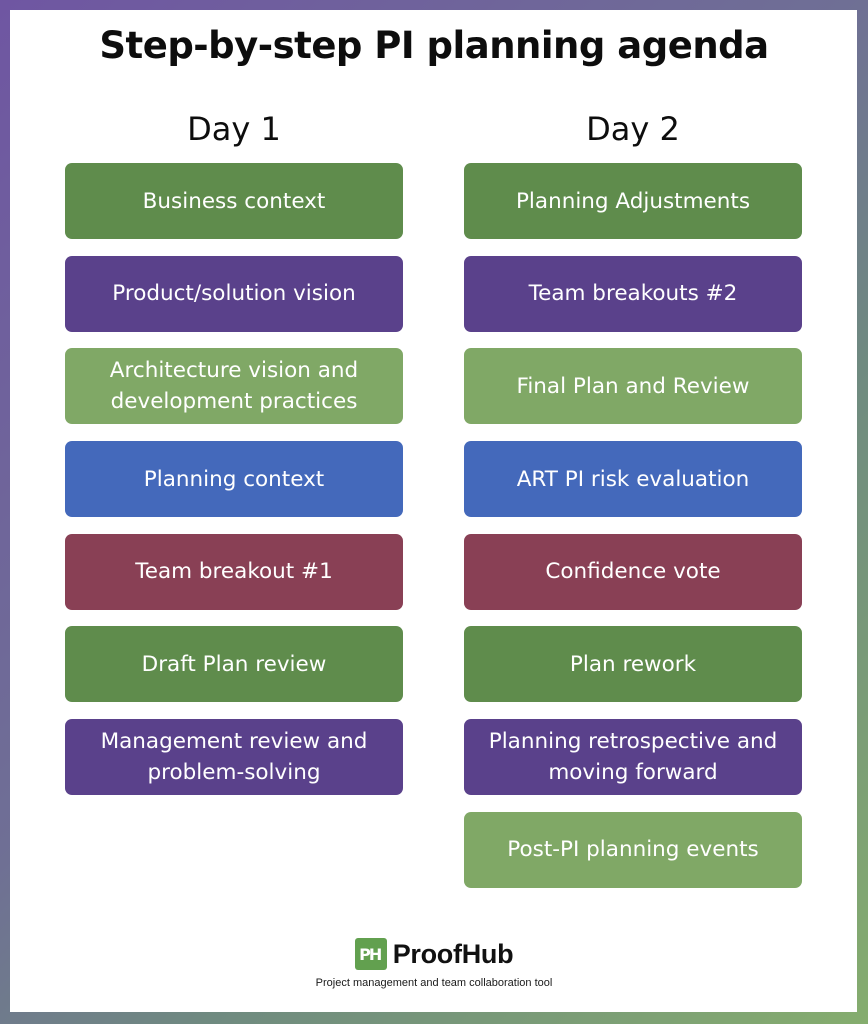  I want to click on brand-lockup: PH ProofHub, so click(434, 954).